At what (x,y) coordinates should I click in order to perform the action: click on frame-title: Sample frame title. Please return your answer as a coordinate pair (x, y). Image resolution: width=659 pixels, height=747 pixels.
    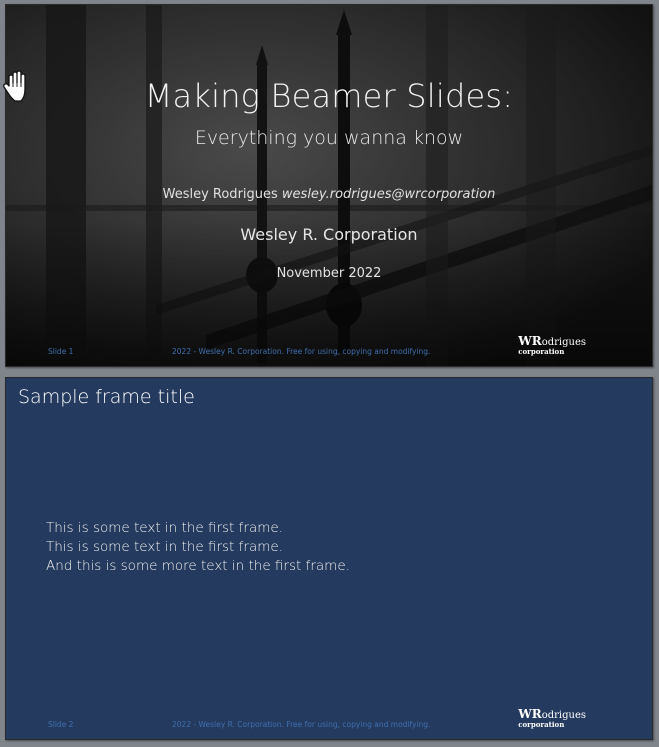
    Looking at the image, I should click on (106, 397).